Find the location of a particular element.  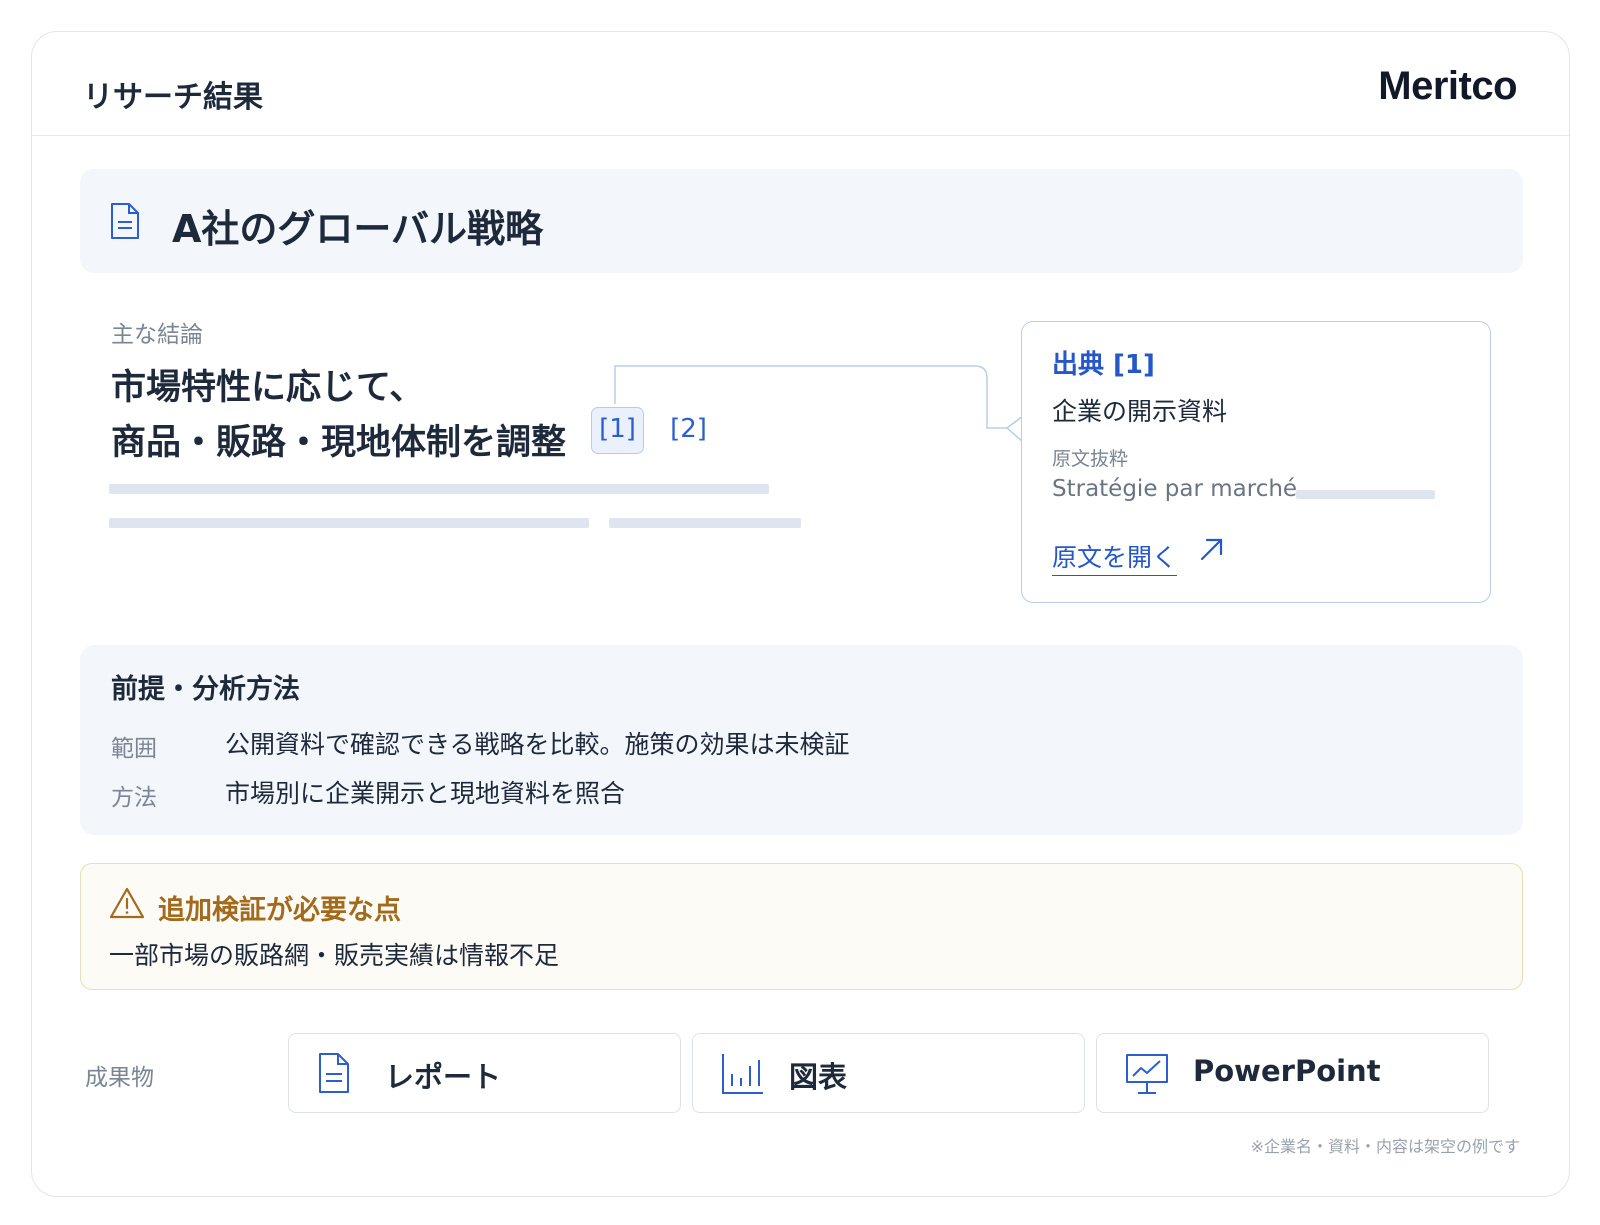

open-source-link: 原文を開く is located at coordinates (1115, 557).